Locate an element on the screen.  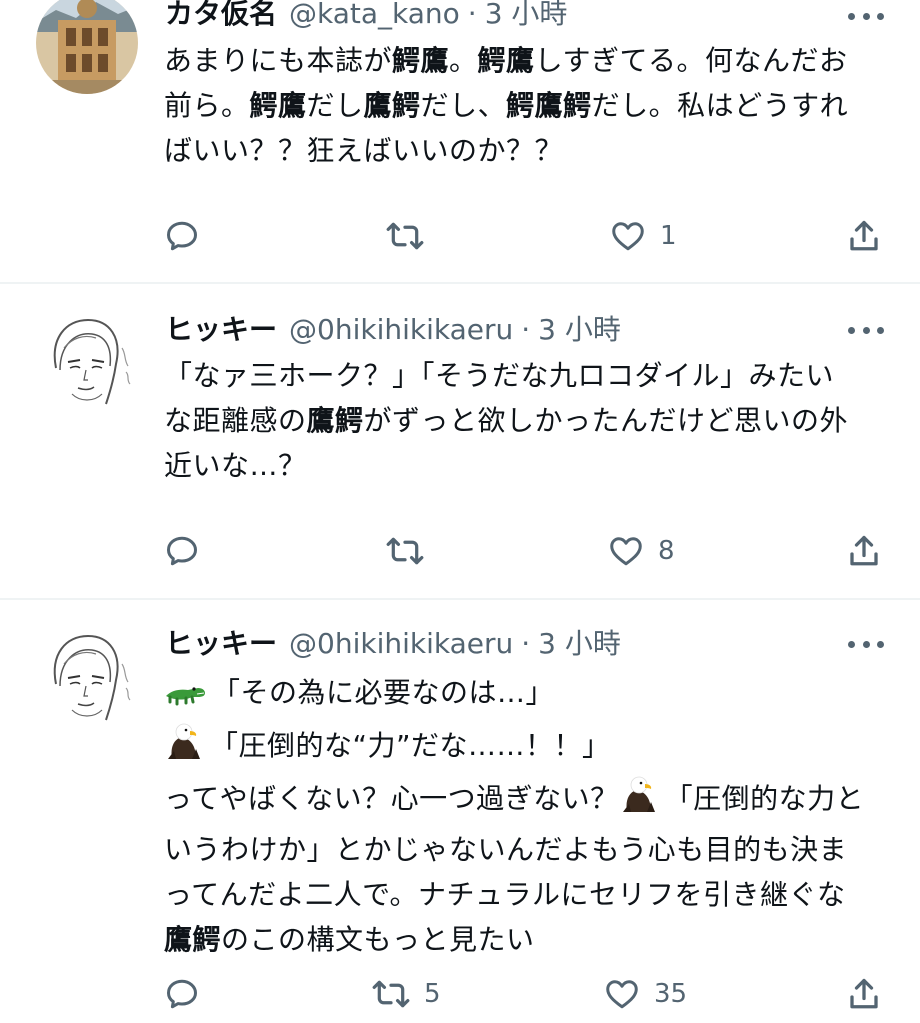
tweet-text-line: 鷹鰐のこの構文もっと見たい is located at coordinates (524, 939).